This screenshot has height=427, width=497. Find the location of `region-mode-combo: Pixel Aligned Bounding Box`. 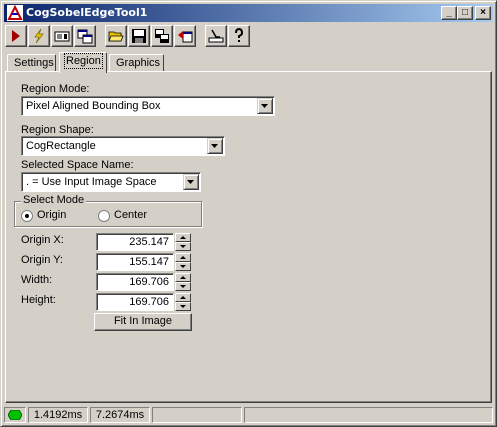

region-mode-combo: Pixel Aligned Bounding Box is located at coordinates (148, 106).